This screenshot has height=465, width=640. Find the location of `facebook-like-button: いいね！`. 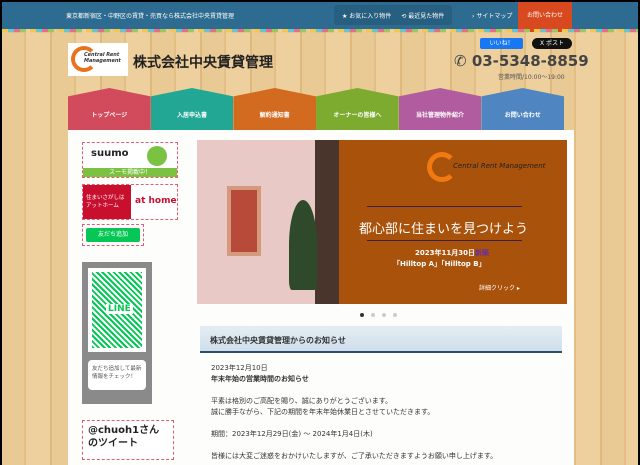

facebook-like-button: いいね！ is located at coordinates (501, 43).